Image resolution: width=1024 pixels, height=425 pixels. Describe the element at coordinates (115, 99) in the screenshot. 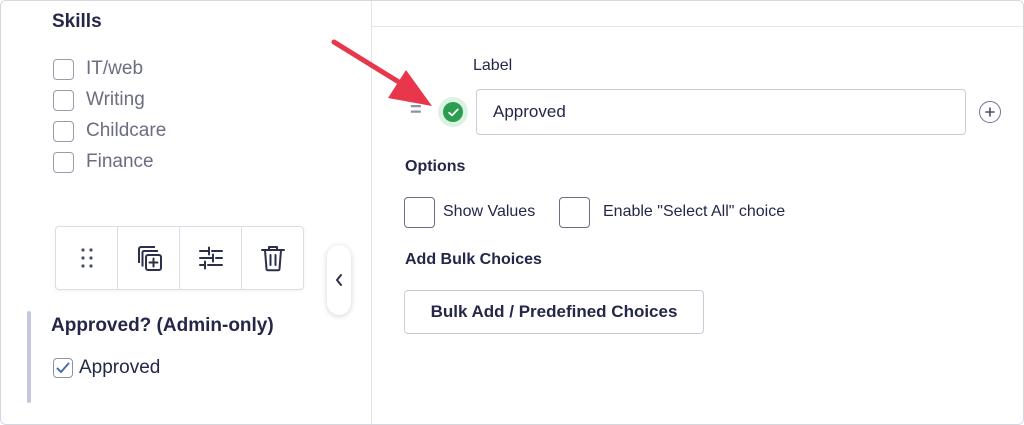

I see `choice-label: Writing` at that location.